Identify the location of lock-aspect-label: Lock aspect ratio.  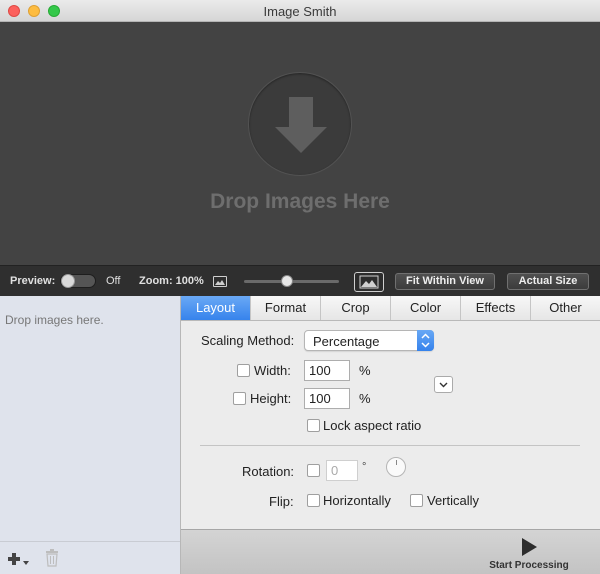
(372, 425).